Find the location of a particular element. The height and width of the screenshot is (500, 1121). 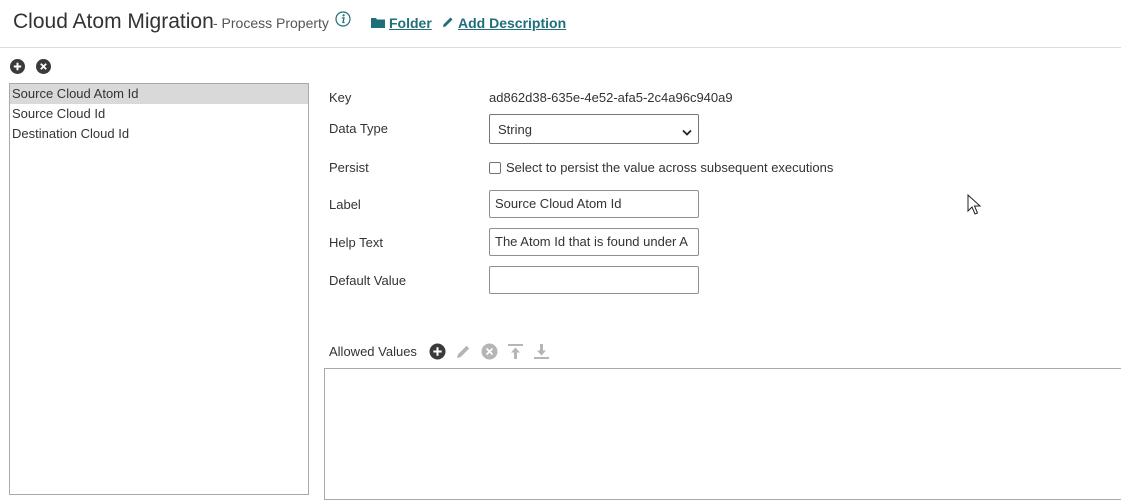

label-field: Source Cloud Atom Id is located at coordinates (594, 204).